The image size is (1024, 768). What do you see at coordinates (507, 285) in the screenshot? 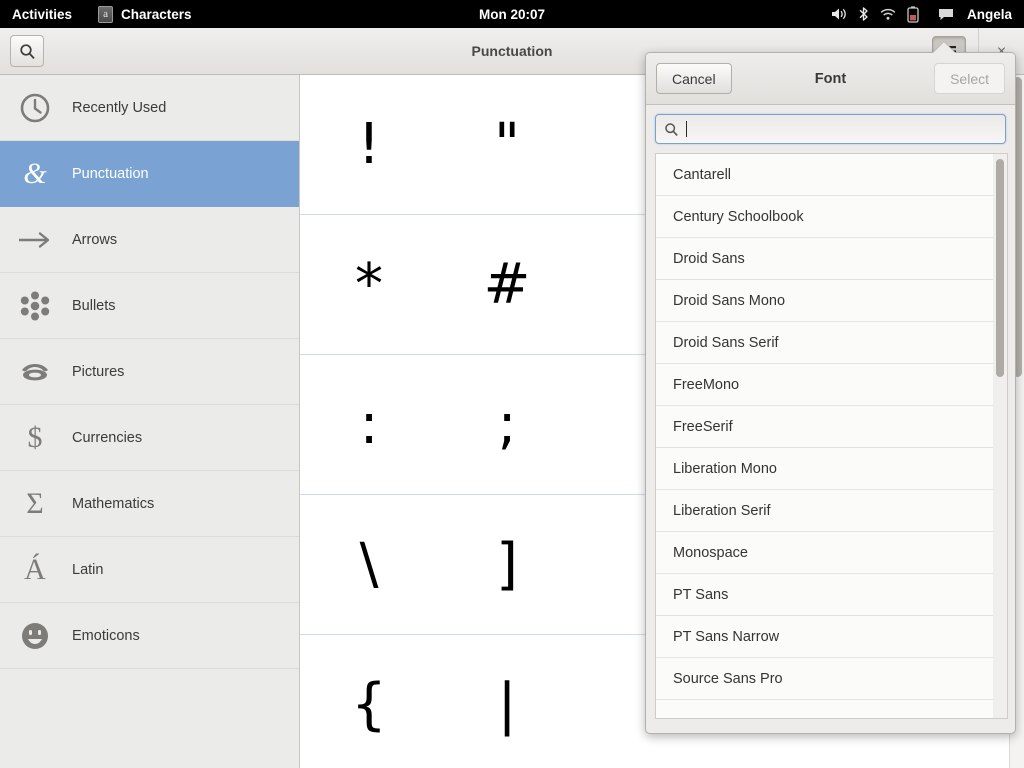
I see `character-cell: #` at bounding box center [507, 285].